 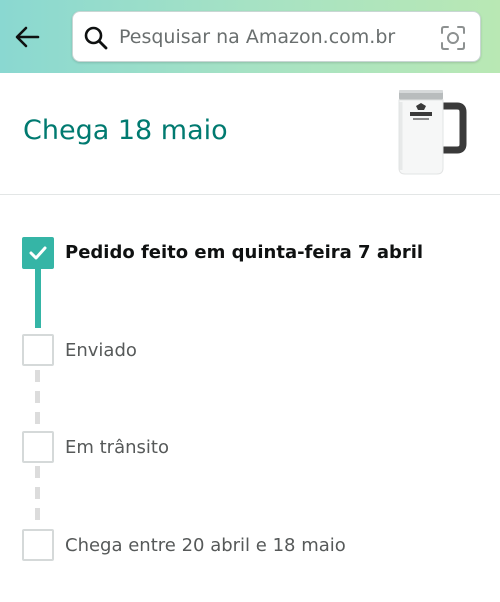 I want to click on step-label-in-transit: Em trânsito, so click(x=117, y=447).